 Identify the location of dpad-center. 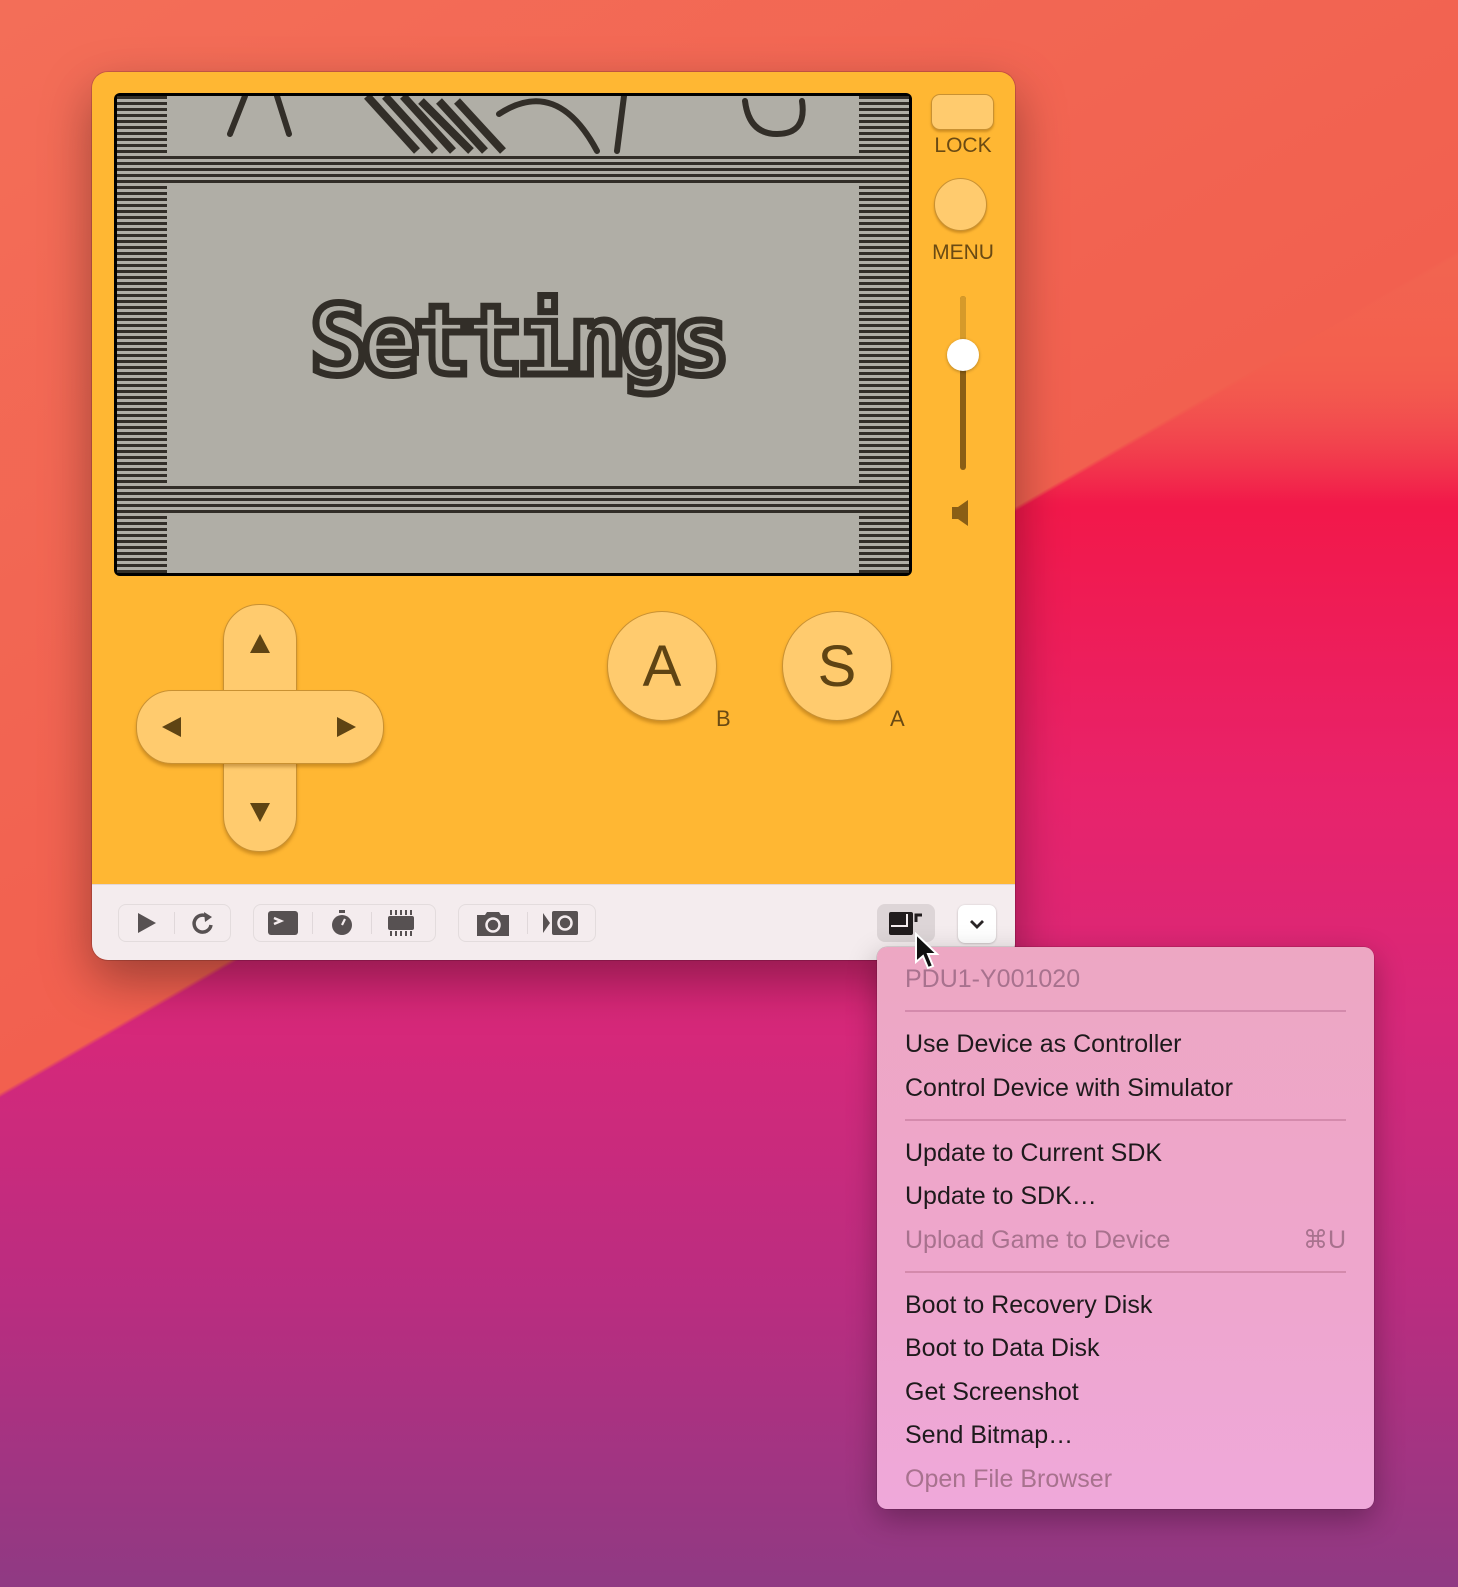
(260, 727).